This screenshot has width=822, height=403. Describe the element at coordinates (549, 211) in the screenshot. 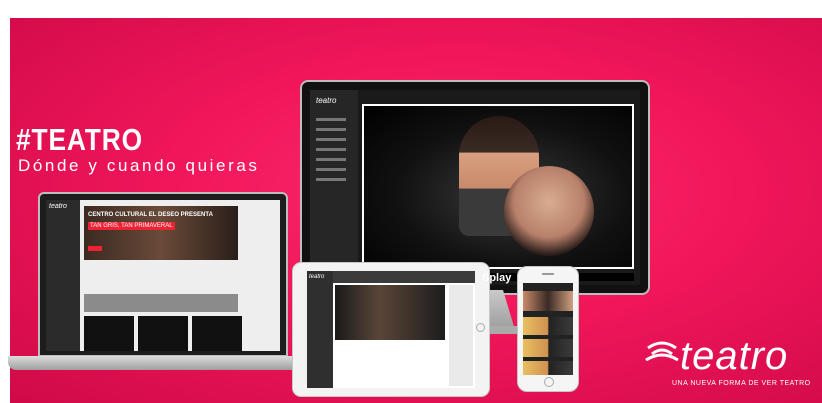

I see `actor-image` at that location.